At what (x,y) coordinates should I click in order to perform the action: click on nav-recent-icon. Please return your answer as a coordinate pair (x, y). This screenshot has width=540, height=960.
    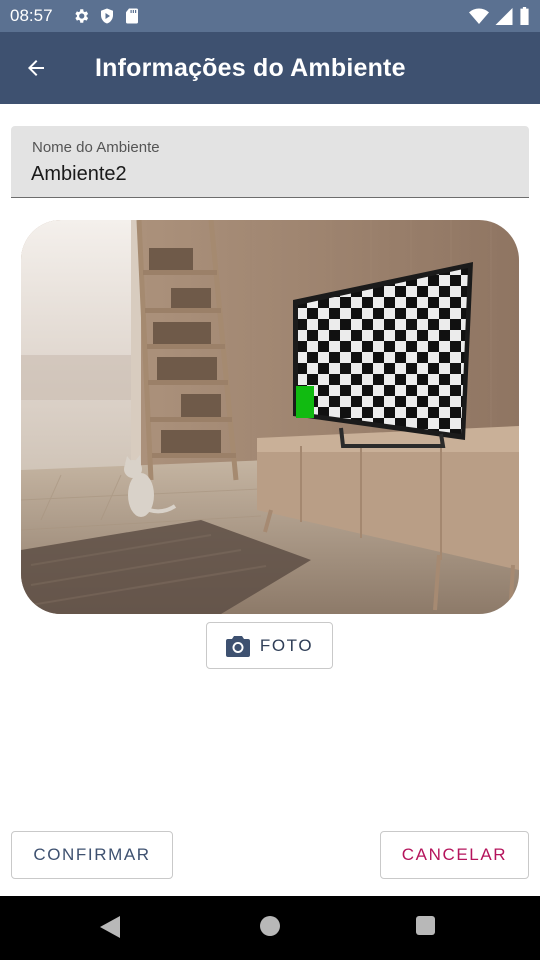
    Looking at the image, I should click on (425, 925).